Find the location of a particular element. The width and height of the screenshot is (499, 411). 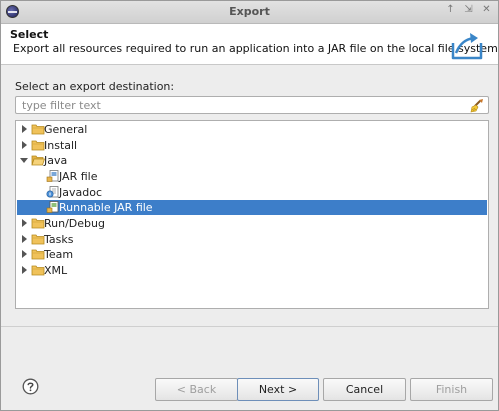

tree-item-jar-file: JAR file is located at coordinates (252, 176).